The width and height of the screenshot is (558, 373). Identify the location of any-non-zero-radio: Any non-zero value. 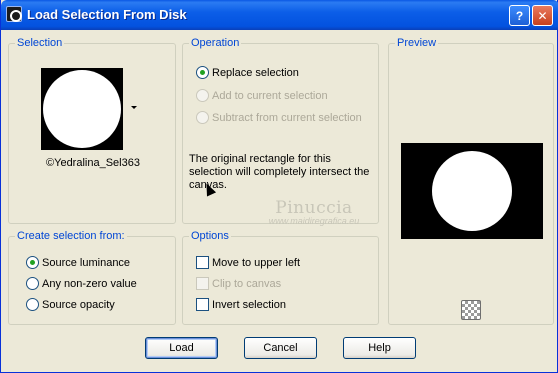
(81, 283).